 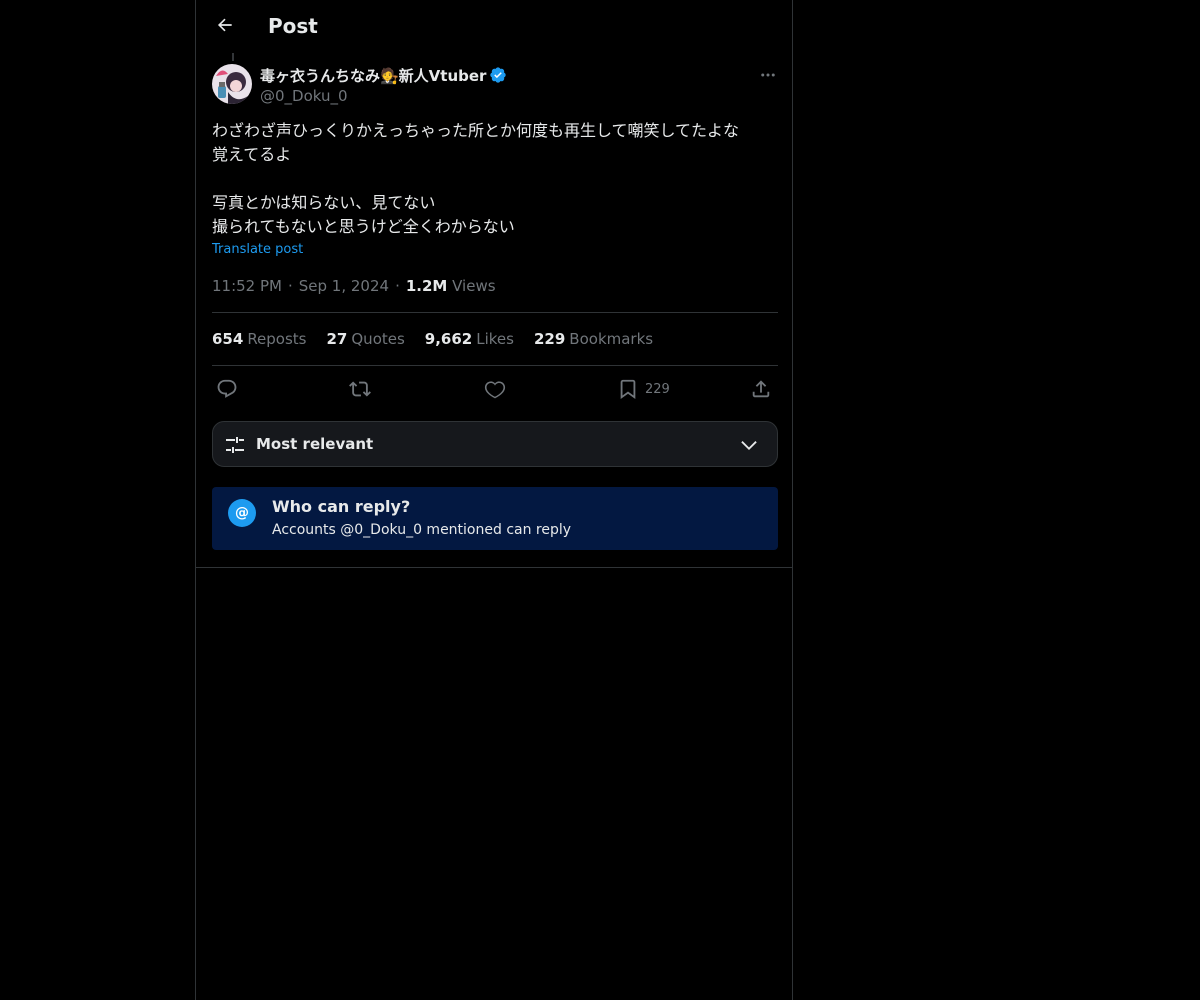 I want to click on quotes-label: Quotes, so click(x=378, y=339).